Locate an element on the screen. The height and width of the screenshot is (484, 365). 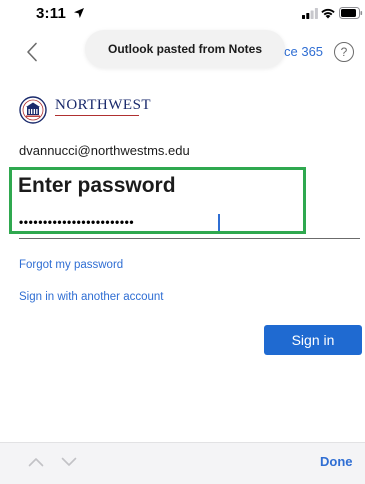
text-caret is located at coordinates (219, 222).